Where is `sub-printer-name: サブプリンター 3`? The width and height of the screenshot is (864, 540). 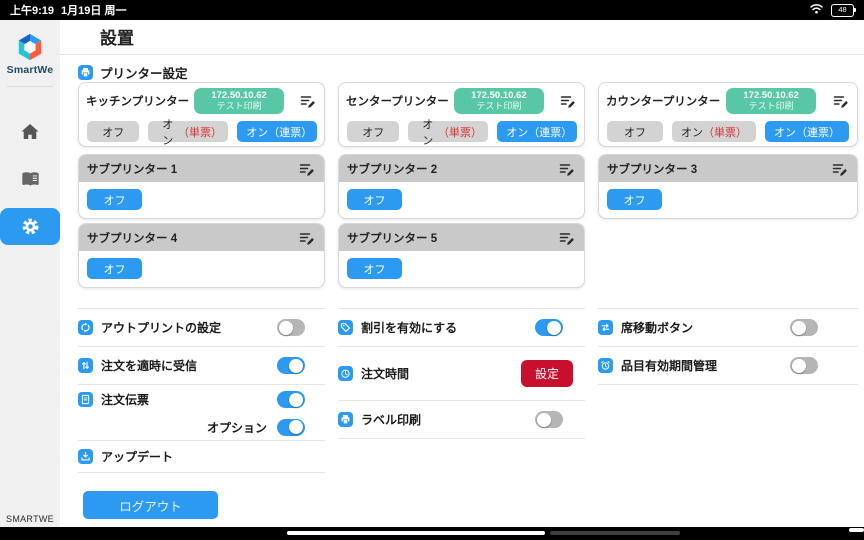 sub-printer-name: サブプリンター 3 is located at coordinates (652, 169).